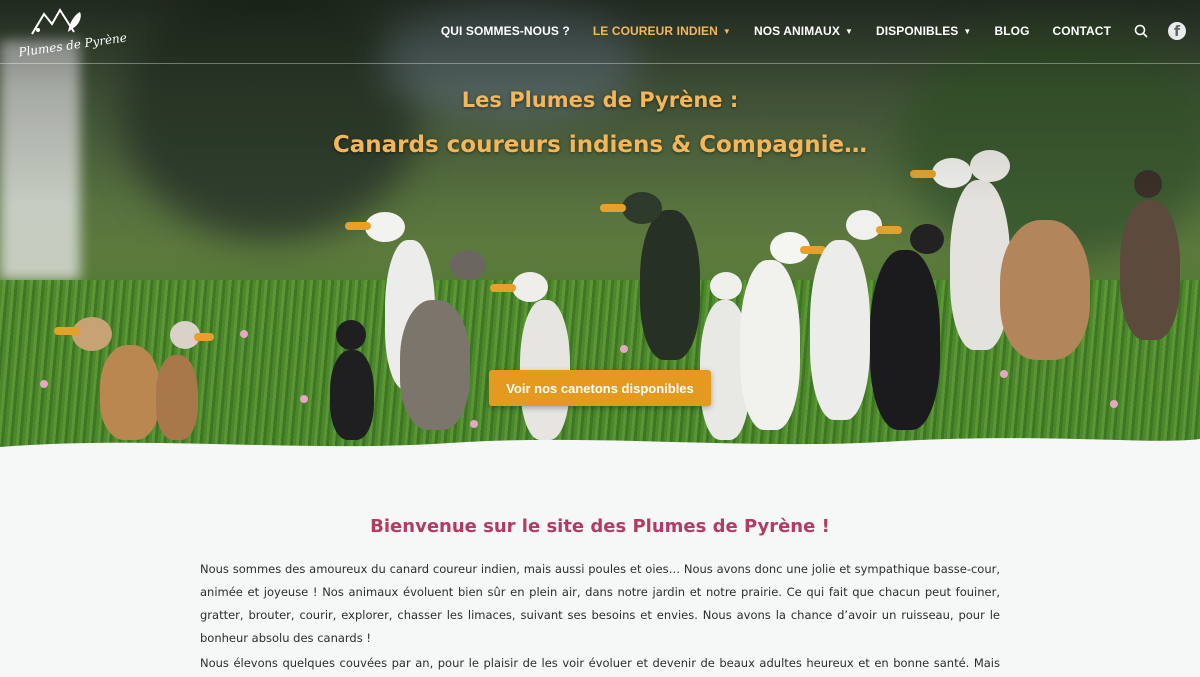  I want to click on nav-label: BLOG, so click(1012, 31).